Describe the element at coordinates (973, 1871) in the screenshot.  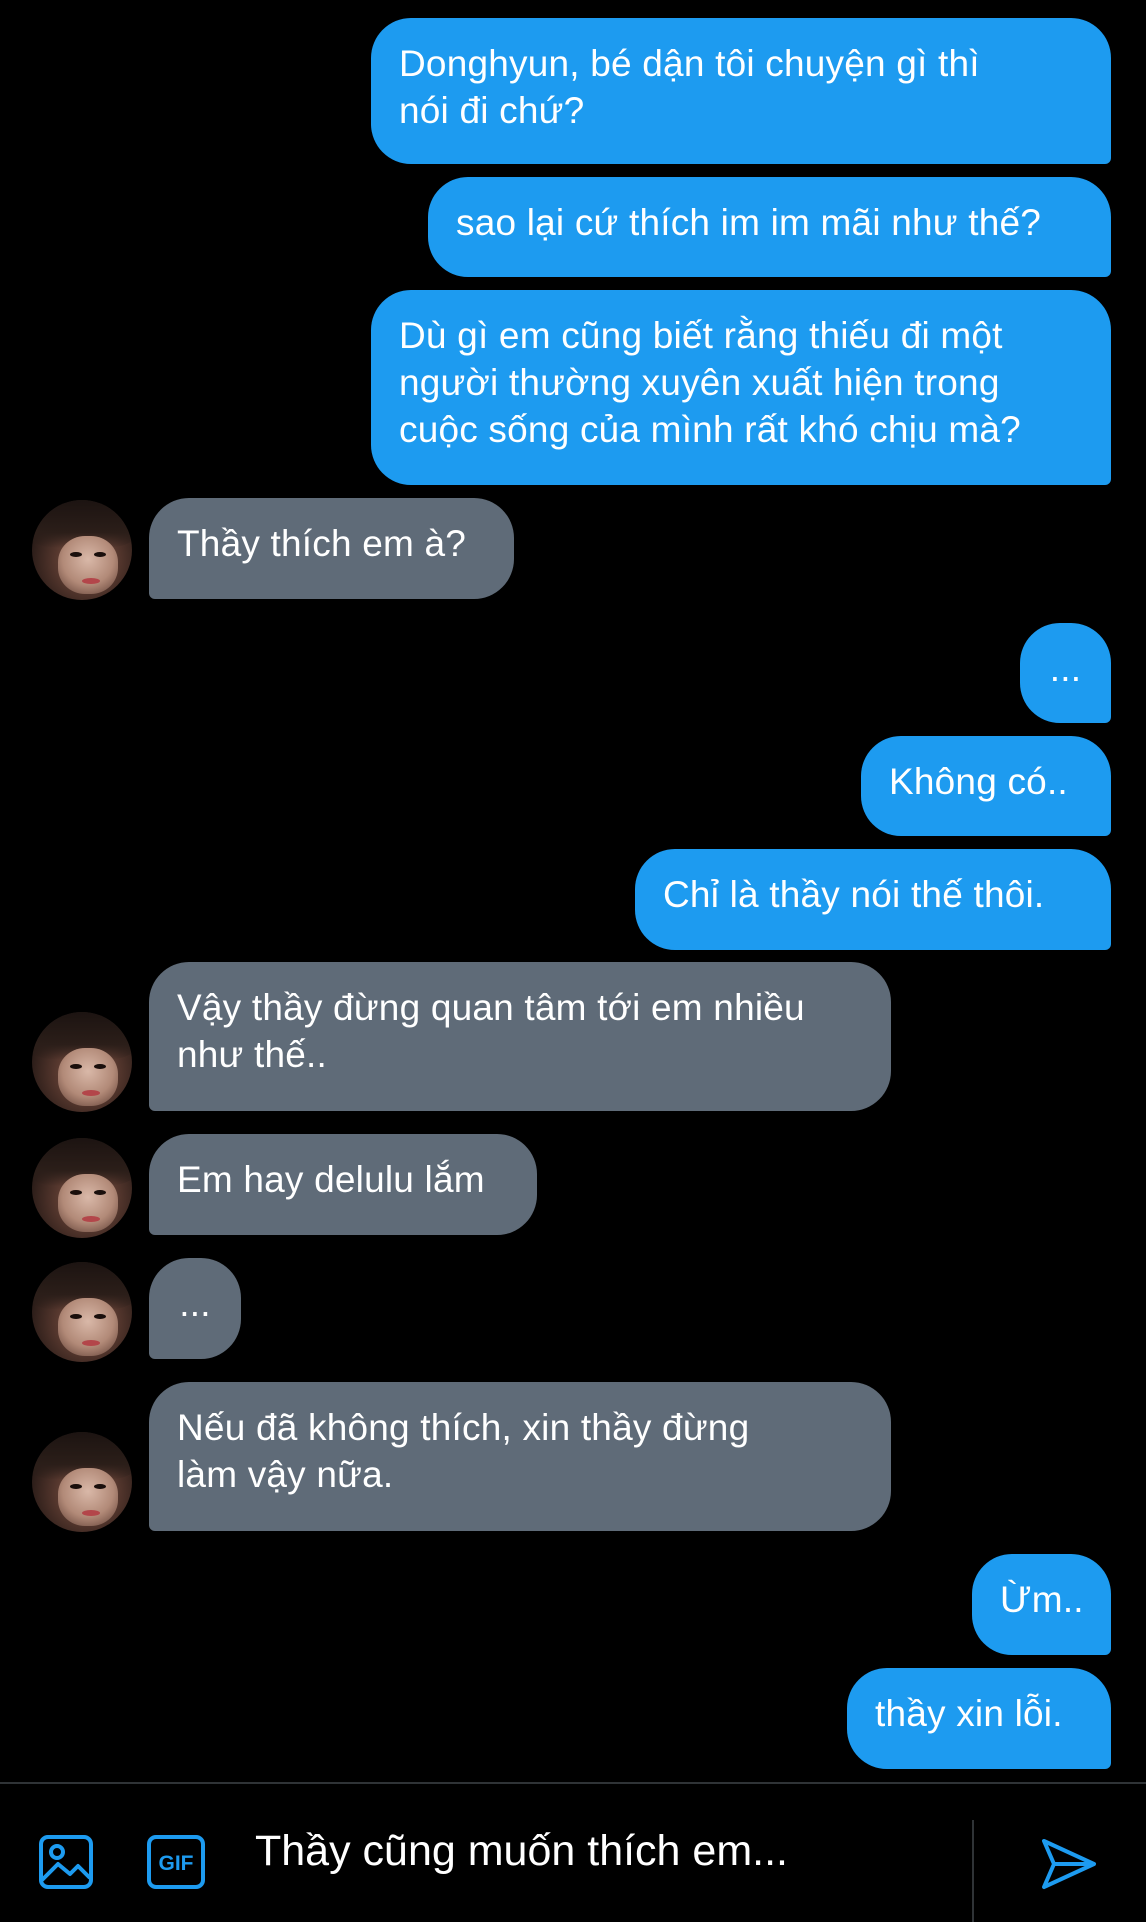
I see `divider` at that location.